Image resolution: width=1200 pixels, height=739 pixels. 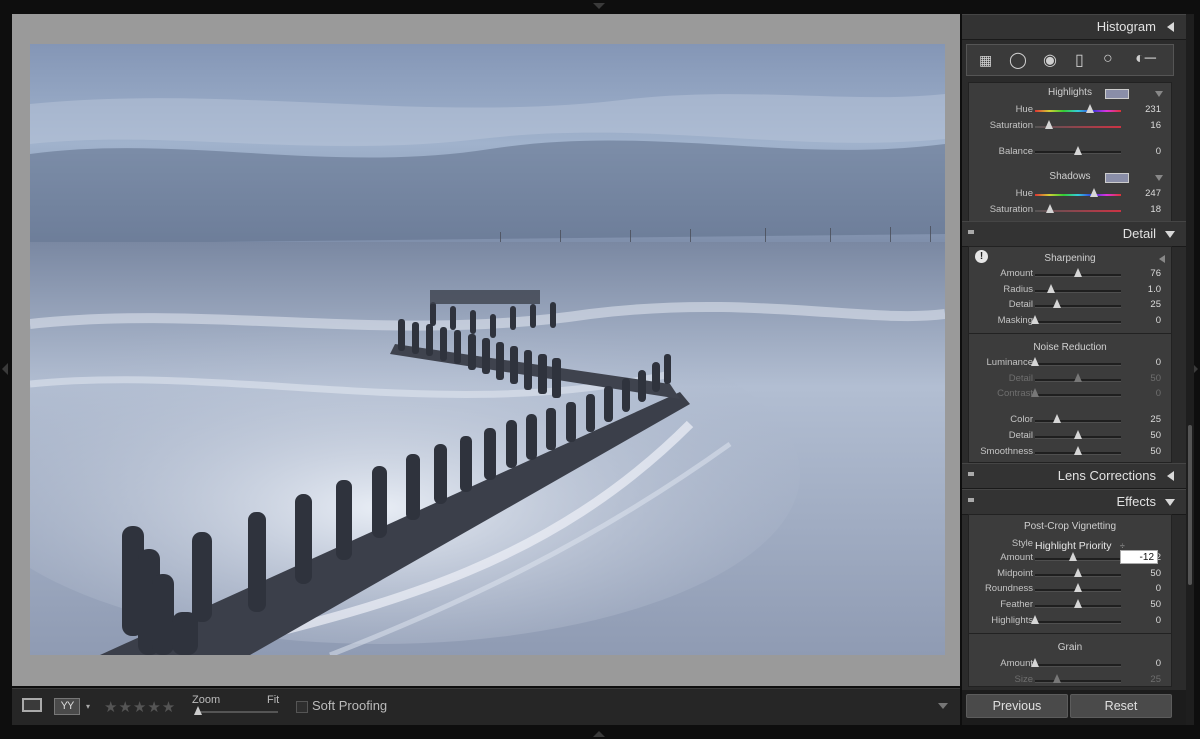 What do you see at coordinates (943, 706) in the screenshot?
I see `toolbar-menu-icon` at bounding box center [943, 706].